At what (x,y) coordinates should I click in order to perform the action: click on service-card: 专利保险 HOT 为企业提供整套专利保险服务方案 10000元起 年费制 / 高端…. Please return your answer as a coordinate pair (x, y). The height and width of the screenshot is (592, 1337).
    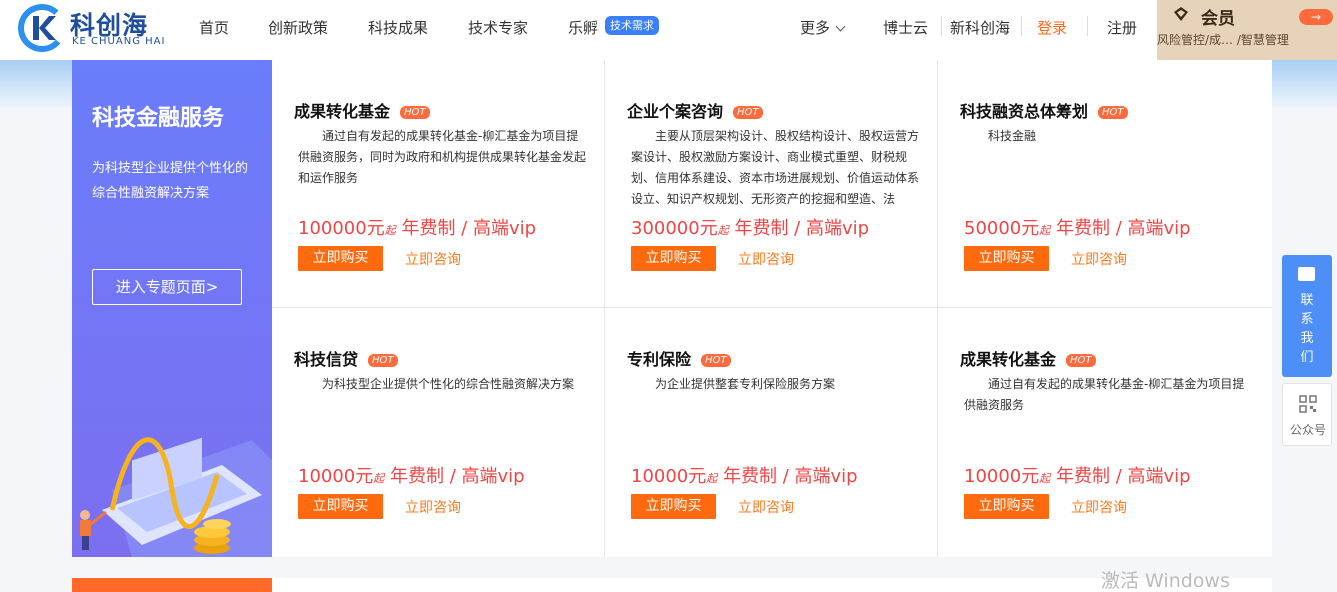
    Looking at the image, I should click on (771, 432).